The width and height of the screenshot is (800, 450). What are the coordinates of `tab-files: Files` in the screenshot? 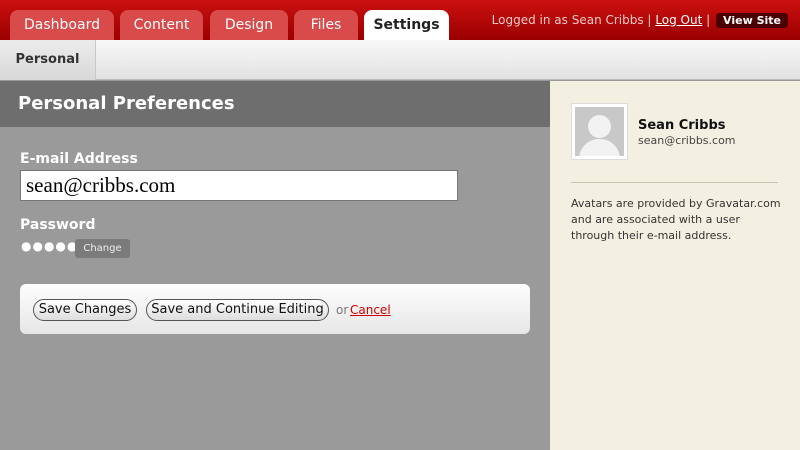 It's located at (326, 25).